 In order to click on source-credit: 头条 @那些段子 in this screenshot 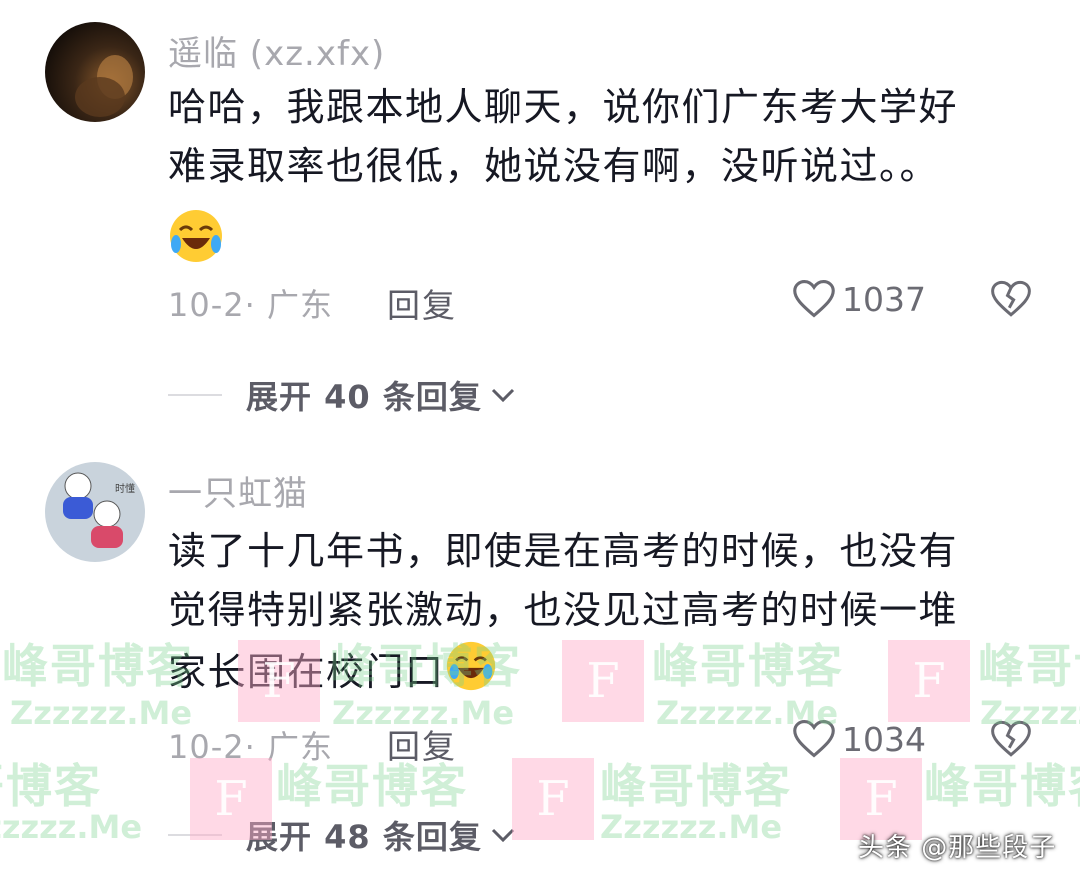, I will do `click(957, 848)`.